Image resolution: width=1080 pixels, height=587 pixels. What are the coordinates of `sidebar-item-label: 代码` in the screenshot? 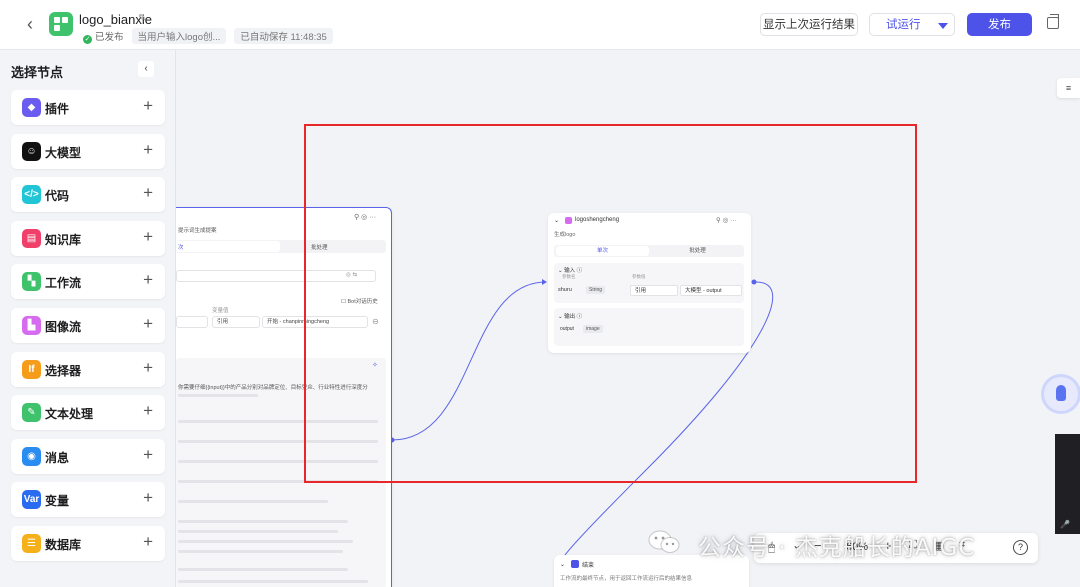 It's located at (57, 196).